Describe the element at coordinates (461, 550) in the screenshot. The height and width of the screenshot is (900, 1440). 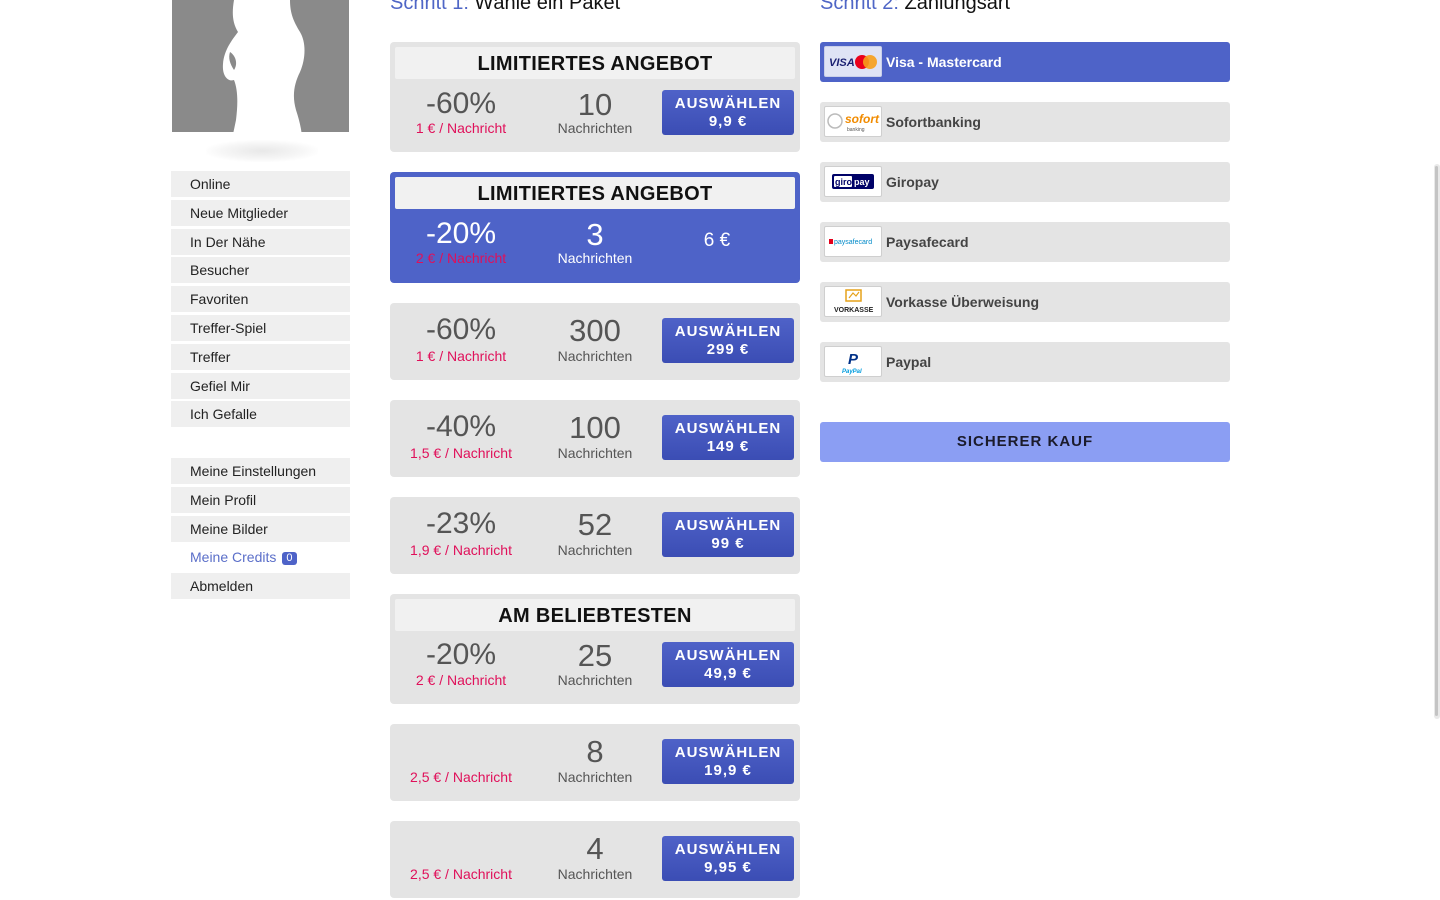
I see `package-price-per-message: 1,9 € / Nachricht` at that location.